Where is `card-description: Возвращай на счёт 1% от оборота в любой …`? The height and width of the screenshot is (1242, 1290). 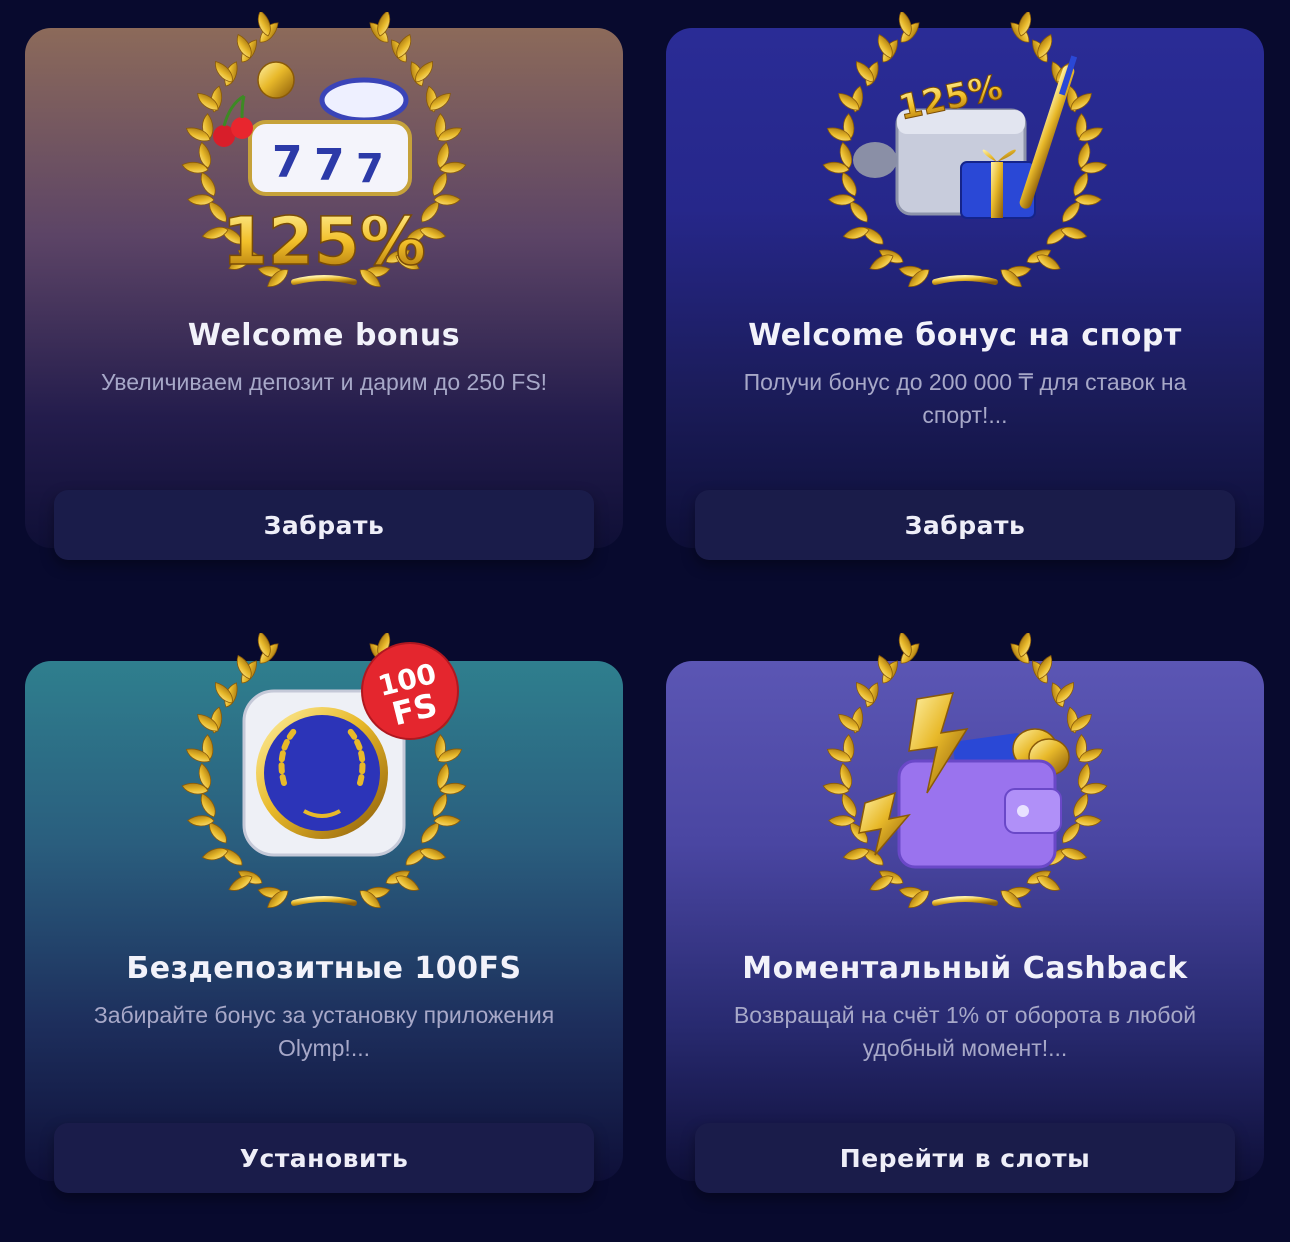
card-description: Возвращай на счёт 1% от оборота в любой … is located at coordinates (965, 1031).